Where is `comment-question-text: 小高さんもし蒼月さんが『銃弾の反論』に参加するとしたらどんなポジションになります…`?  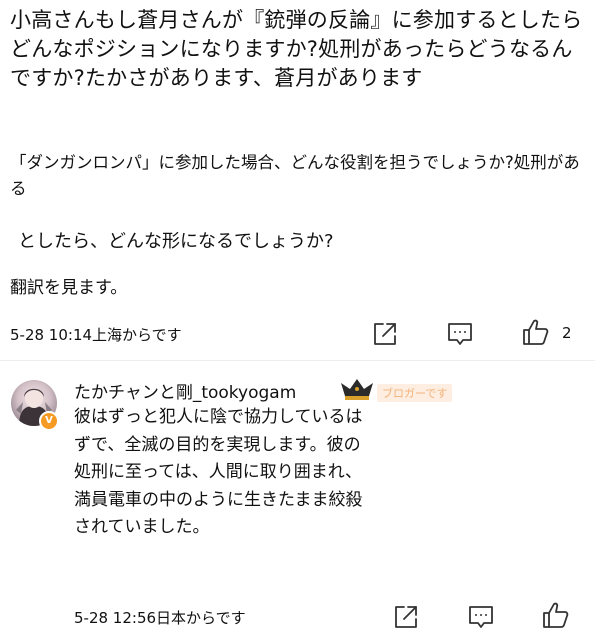
comment-question-text: 小高さんもし蒼月さんが『銃弾の反論』に参加するとしたらどんなポジションになります… is located at coordinates (296, 49).